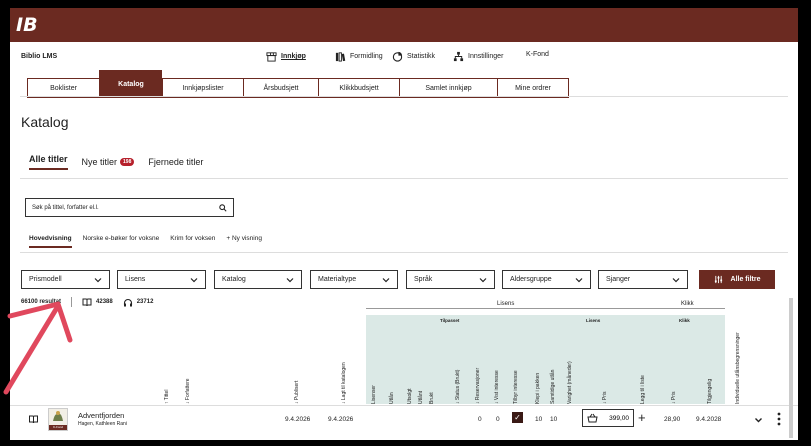 This screenshot has height=446, width=811. I want to click on price-value: 399,00, so click(619, 418).